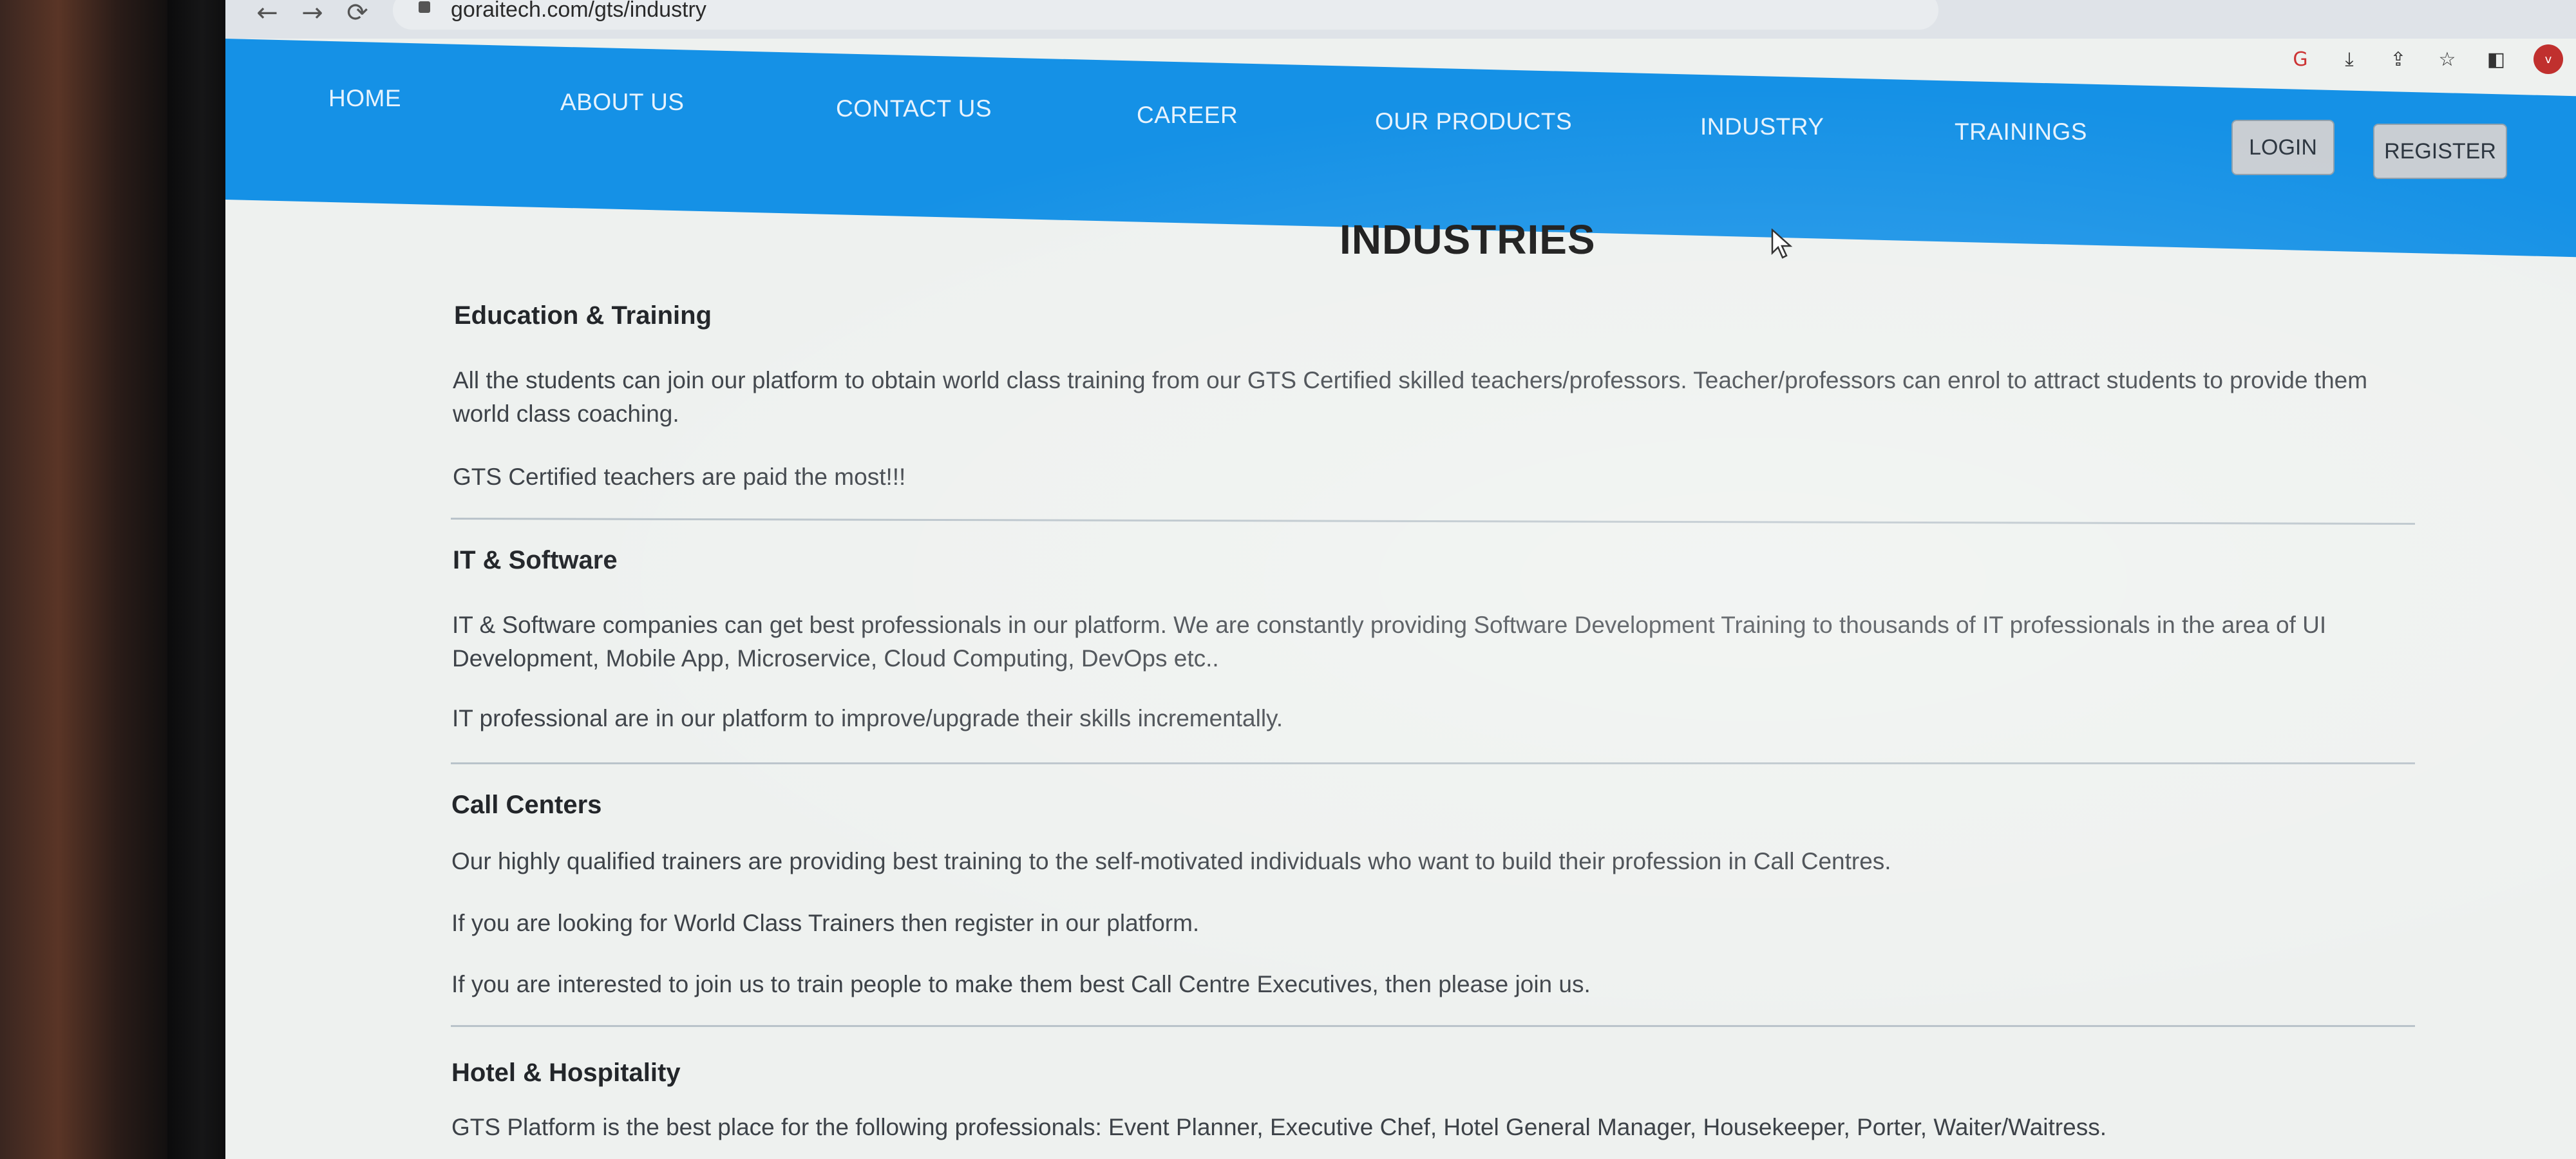  I want to click on nav-trainings: TRAININGS, so click(2021, 132).